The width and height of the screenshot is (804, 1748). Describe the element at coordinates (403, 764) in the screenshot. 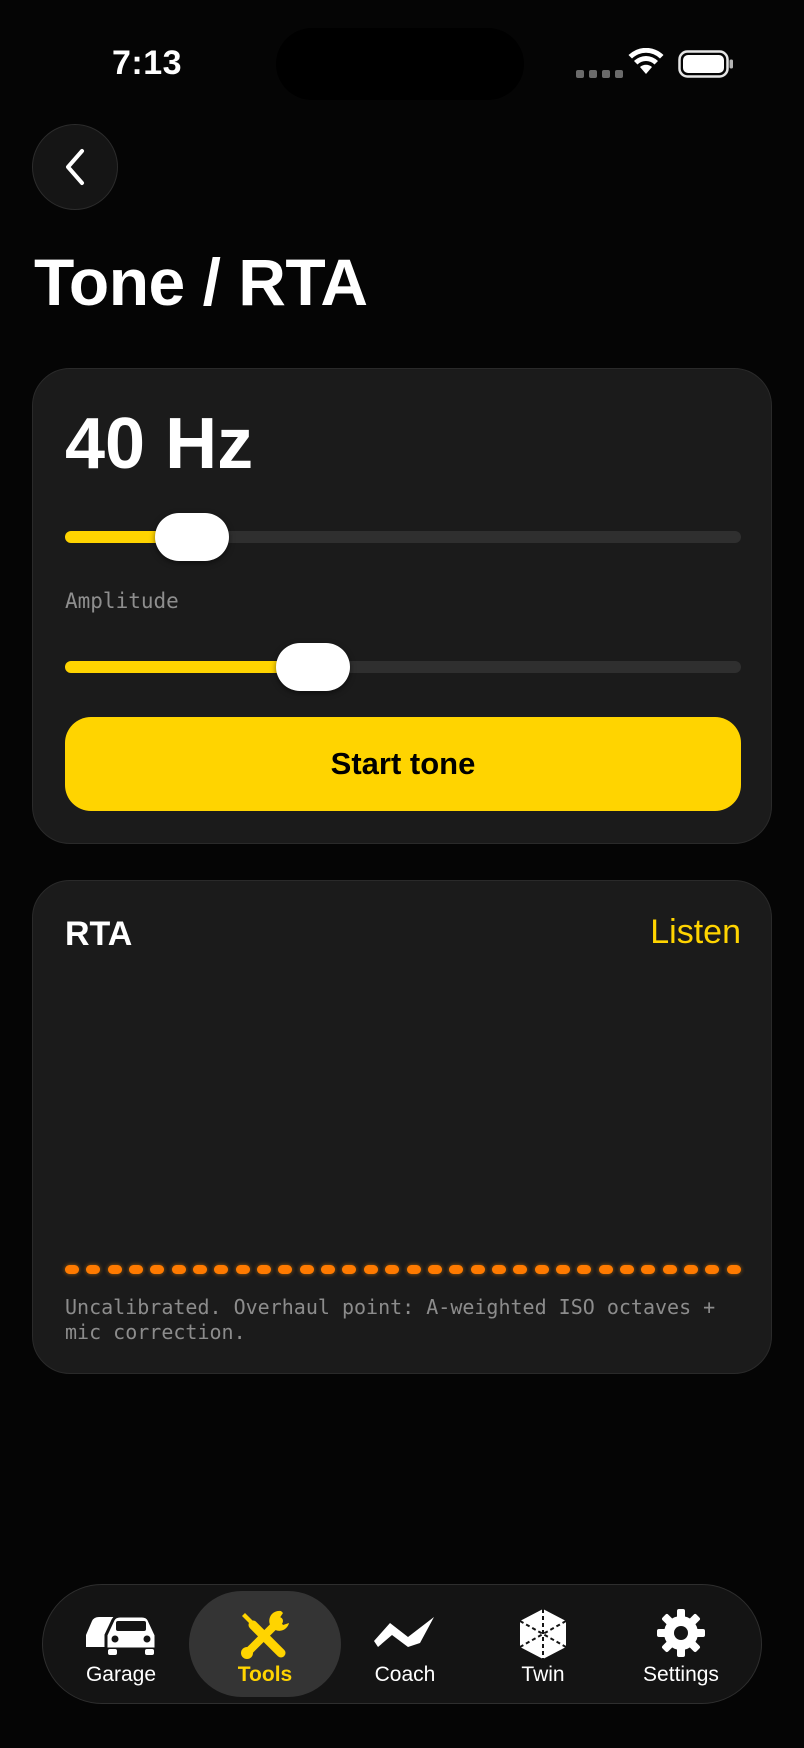

I see `start-tone-button: Start tone` at that location.